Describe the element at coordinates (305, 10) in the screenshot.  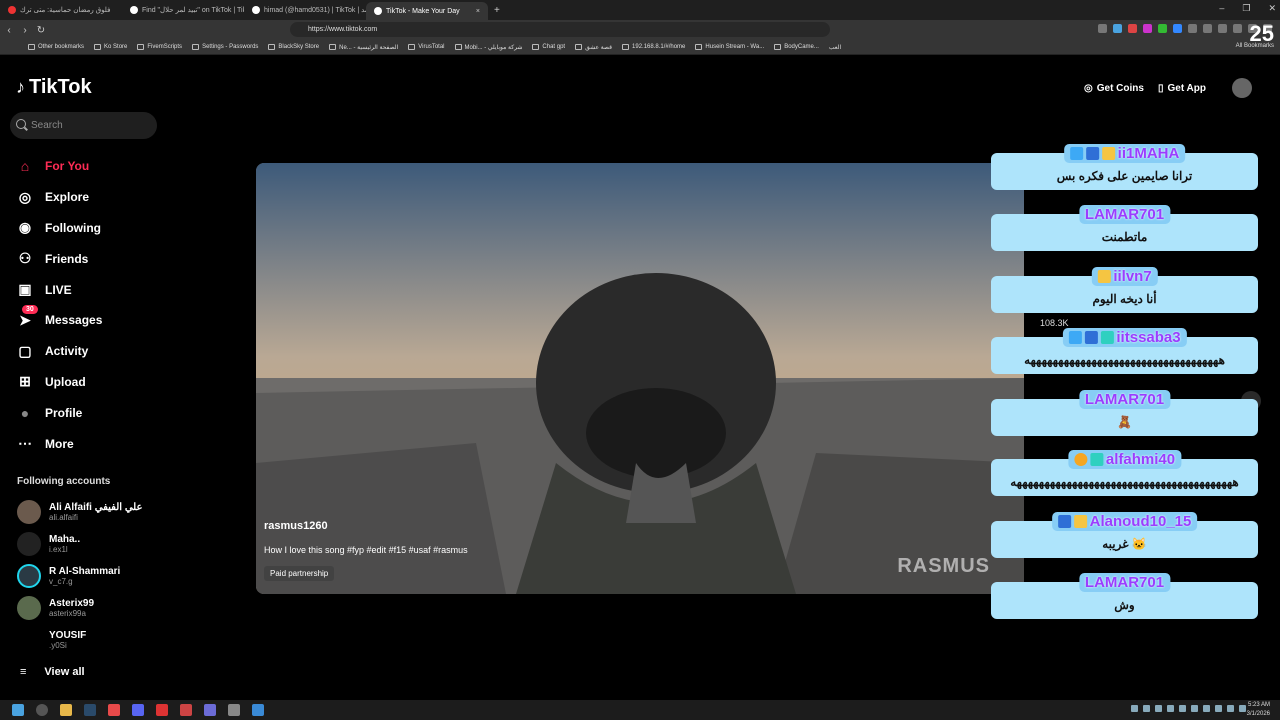
I see `browser-tab: himad (@hamd0531) | TikTok | حمد` at that location.